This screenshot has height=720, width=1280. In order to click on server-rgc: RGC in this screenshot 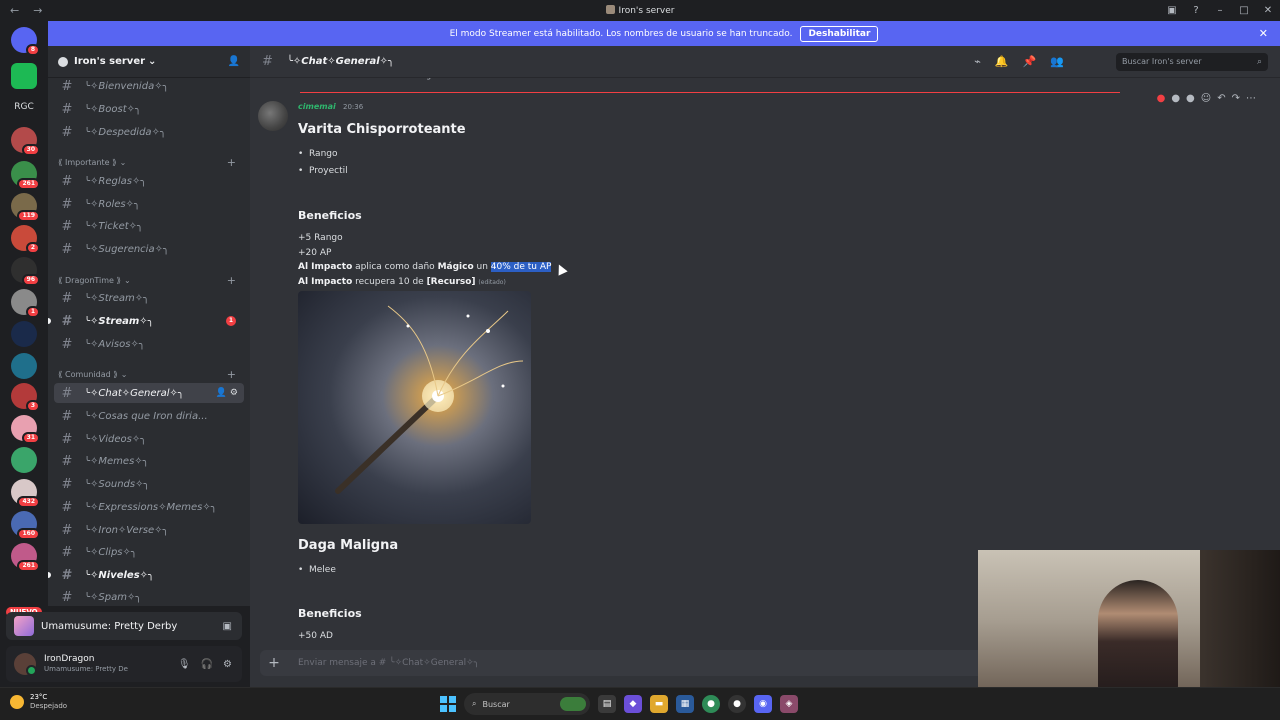, I will do `click(24, 107)`.